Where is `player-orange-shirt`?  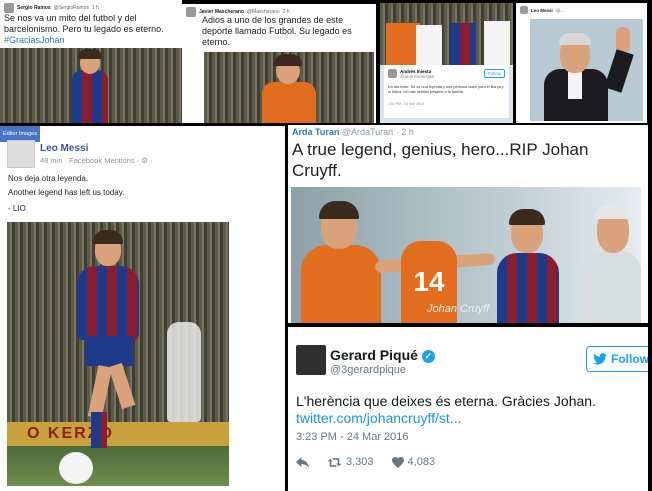
player-orange-shirt is located at coordinates (341, 284).